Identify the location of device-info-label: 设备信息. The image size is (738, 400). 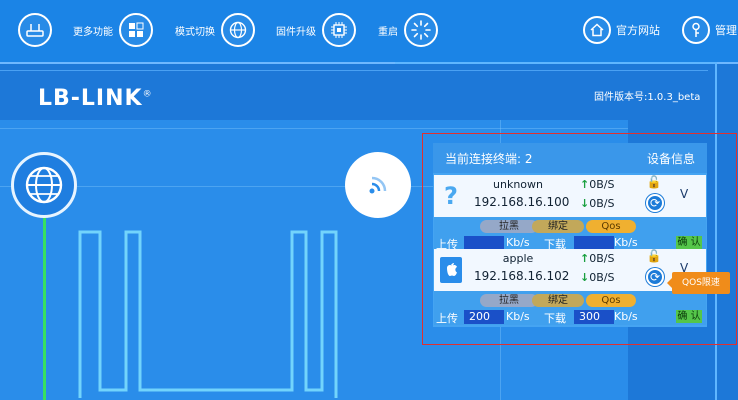
(671, 158).